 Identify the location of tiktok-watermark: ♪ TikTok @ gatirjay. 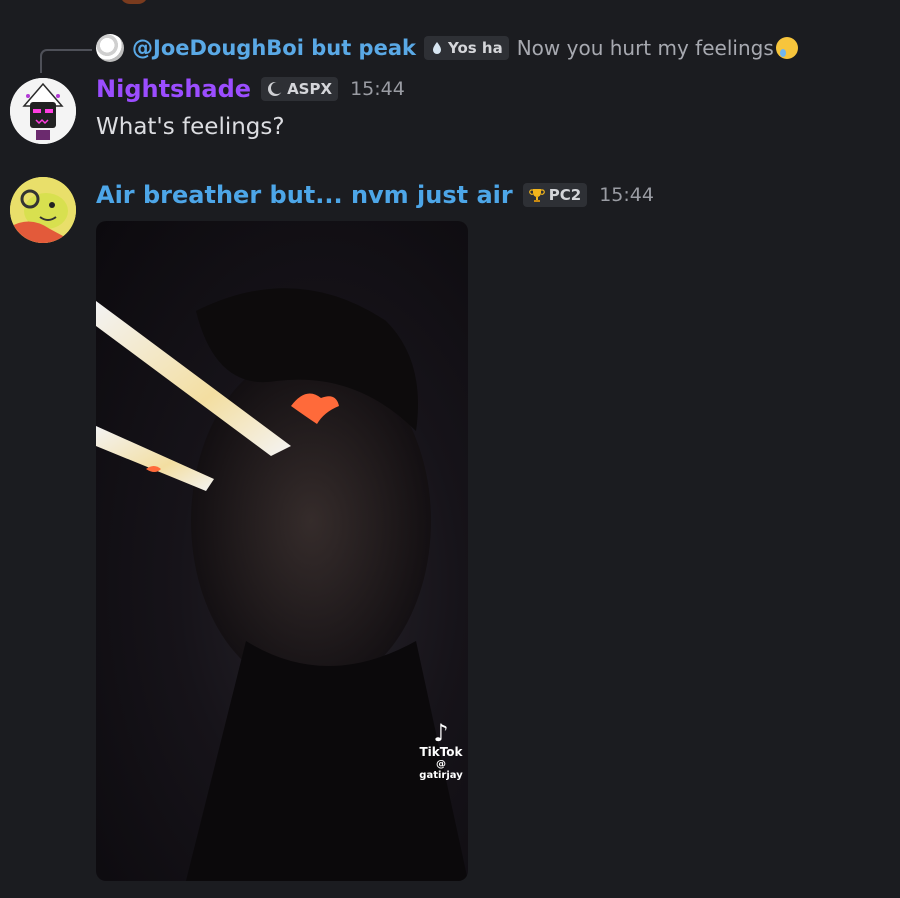
(441, 751).